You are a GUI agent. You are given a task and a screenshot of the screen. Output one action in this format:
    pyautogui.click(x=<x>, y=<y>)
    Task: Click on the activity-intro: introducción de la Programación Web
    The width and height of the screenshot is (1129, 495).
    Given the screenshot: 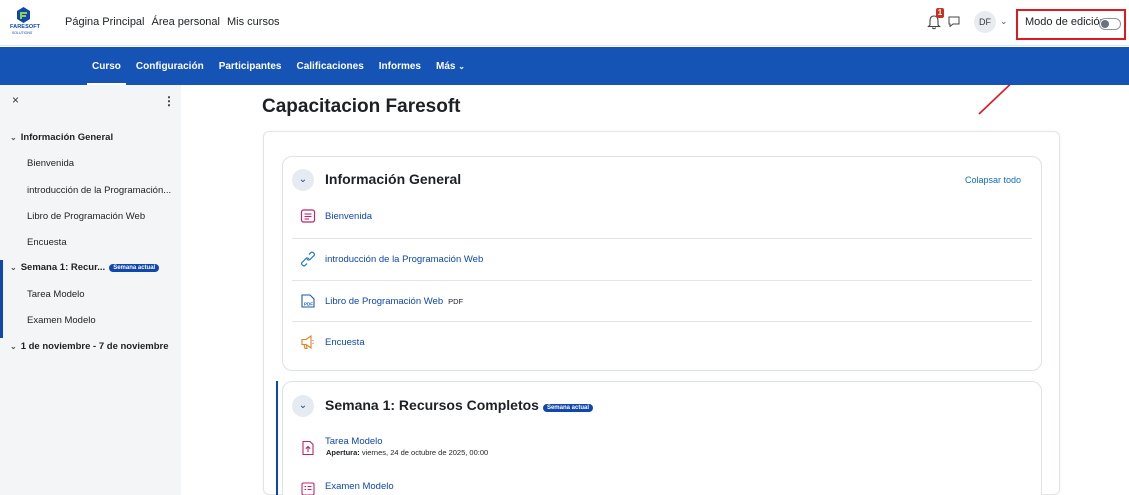 What is the action you would take?
    pyautogui.click(x=391, y=259)
    